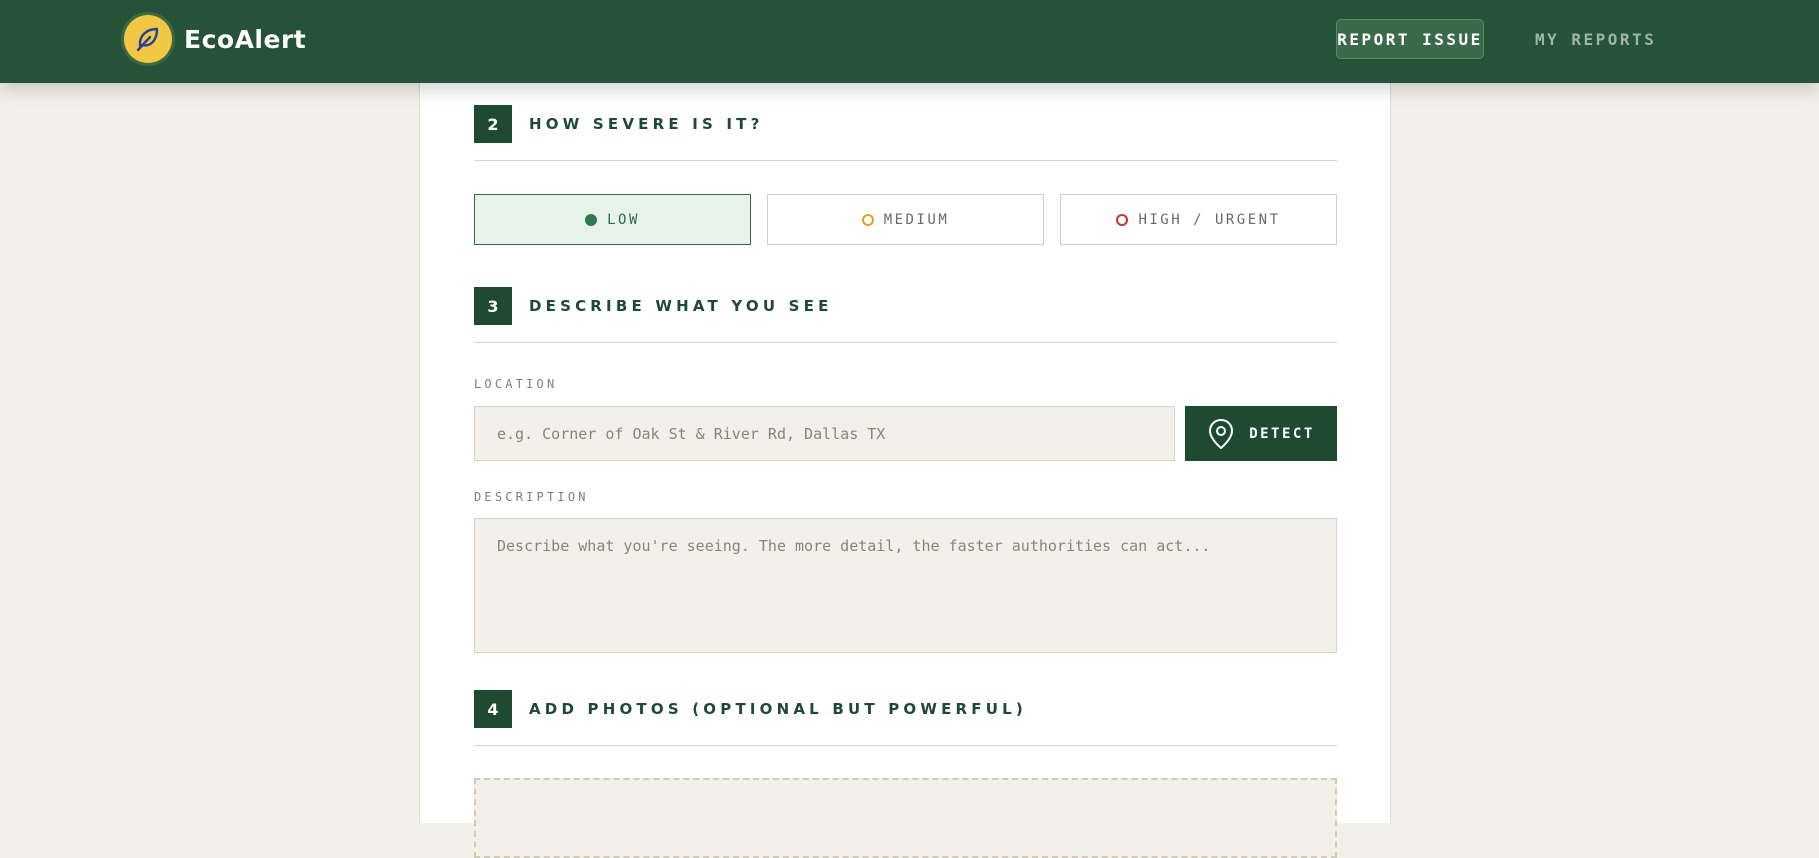 The image size is (1819, 858). I want to click on top-navbar: EcoAlert REPORT ISSUE MY REPORTS, so click(909, 41).